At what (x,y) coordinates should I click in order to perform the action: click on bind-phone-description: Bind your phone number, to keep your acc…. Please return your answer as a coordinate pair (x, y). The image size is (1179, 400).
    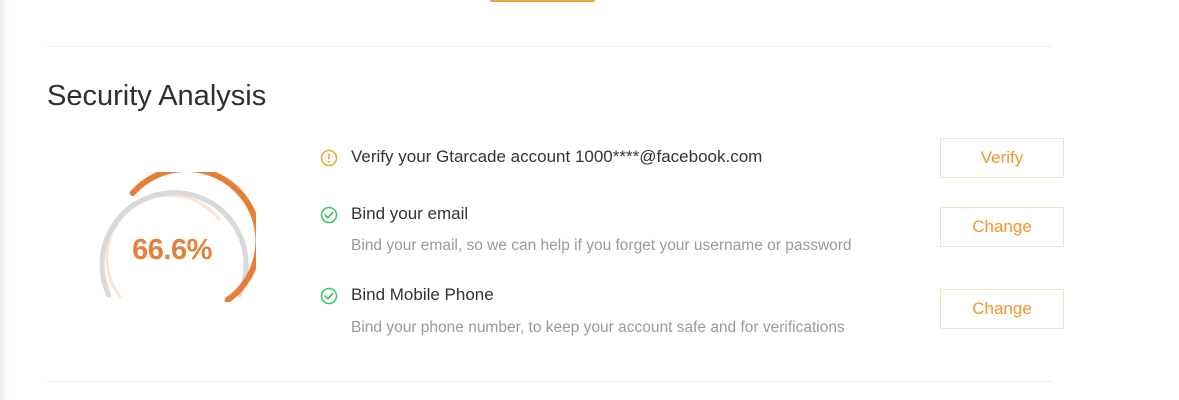
    Looking at the image, I should click on (598, 327).